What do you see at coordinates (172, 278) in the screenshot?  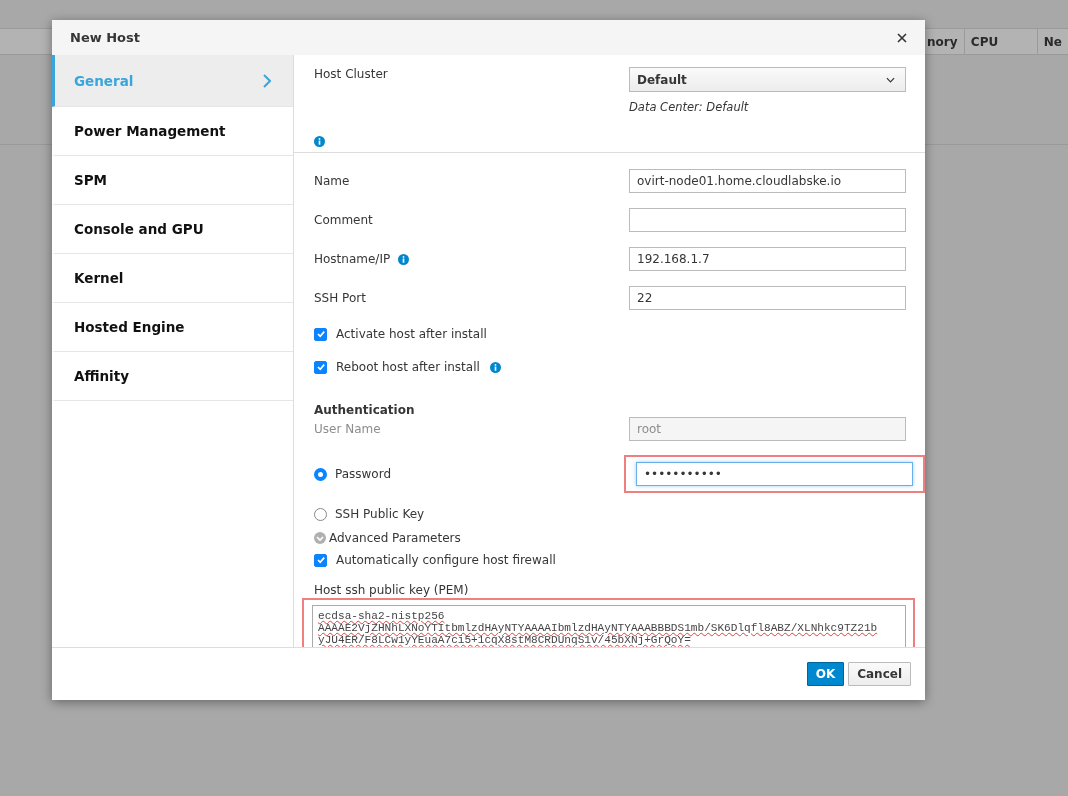 I see `sidebar-tab: Kernel` at bounding box center [172, 278].